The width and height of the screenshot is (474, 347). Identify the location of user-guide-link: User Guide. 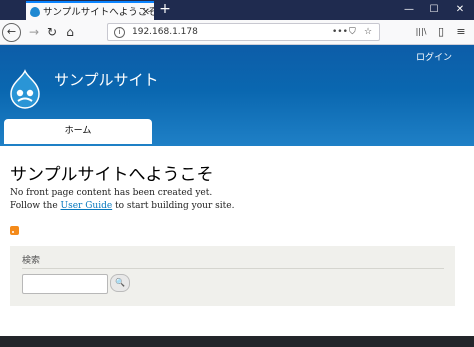
(87, 206).